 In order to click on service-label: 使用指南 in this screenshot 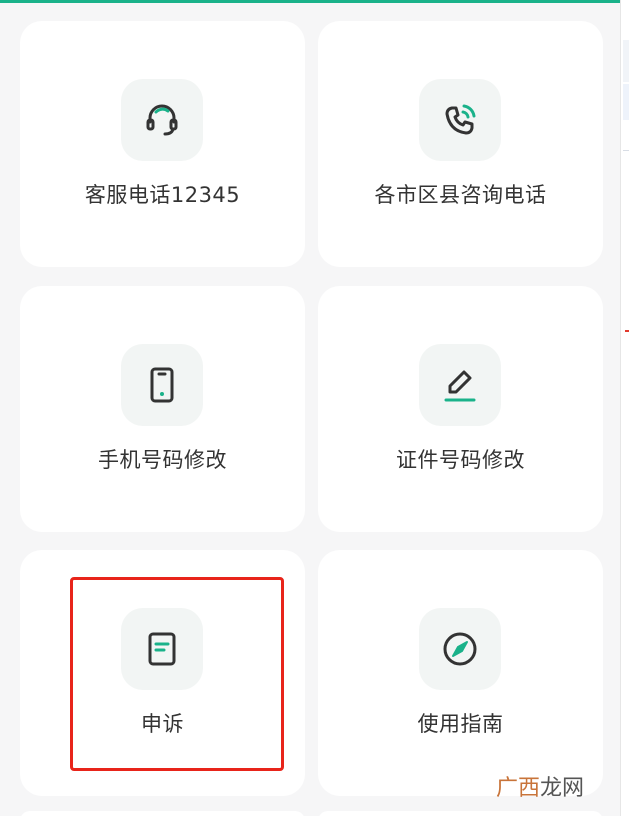, I will do `click(460, 724)`.